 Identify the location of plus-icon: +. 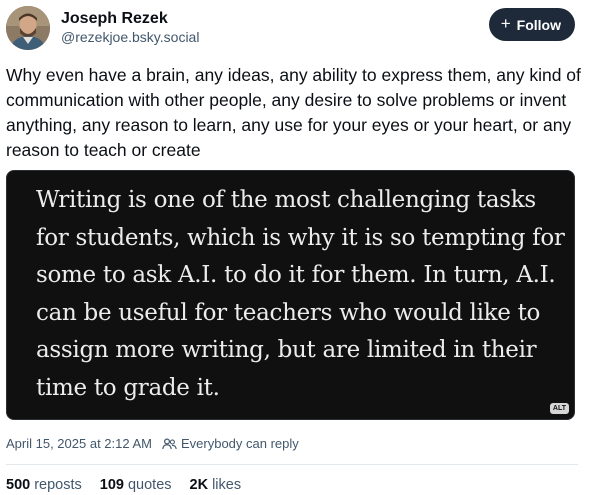
(505, 23).